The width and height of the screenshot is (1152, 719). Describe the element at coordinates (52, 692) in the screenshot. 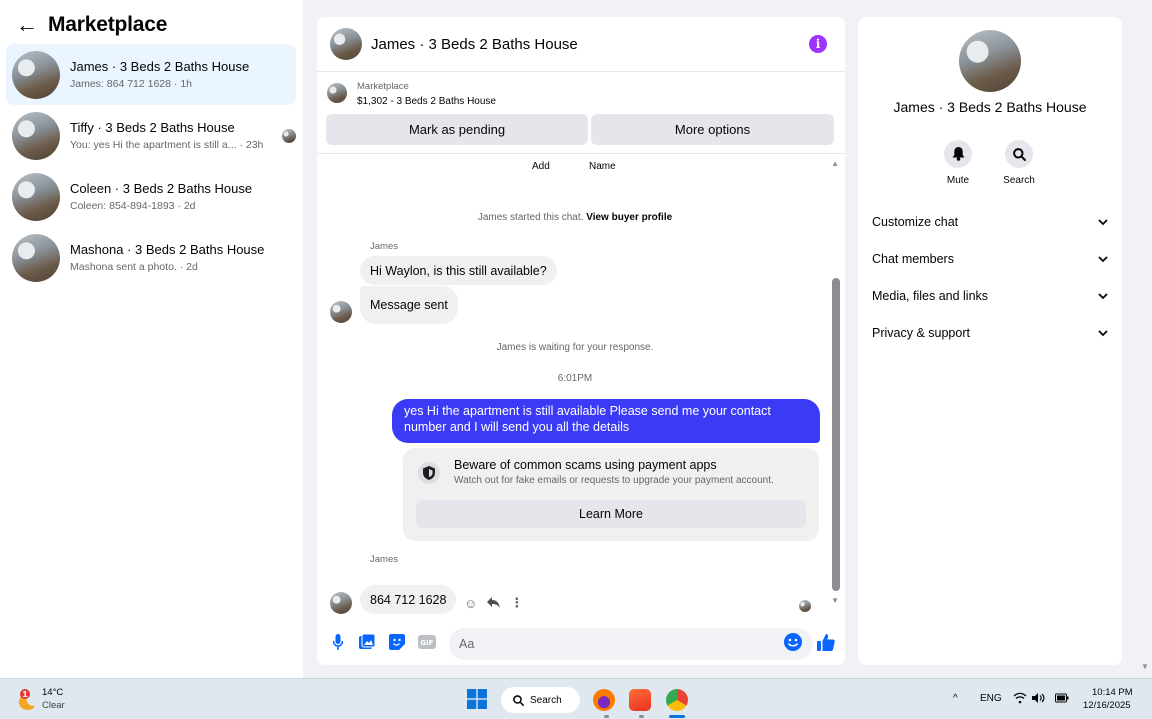

I see `weather-temperature: 14°C` at that location.